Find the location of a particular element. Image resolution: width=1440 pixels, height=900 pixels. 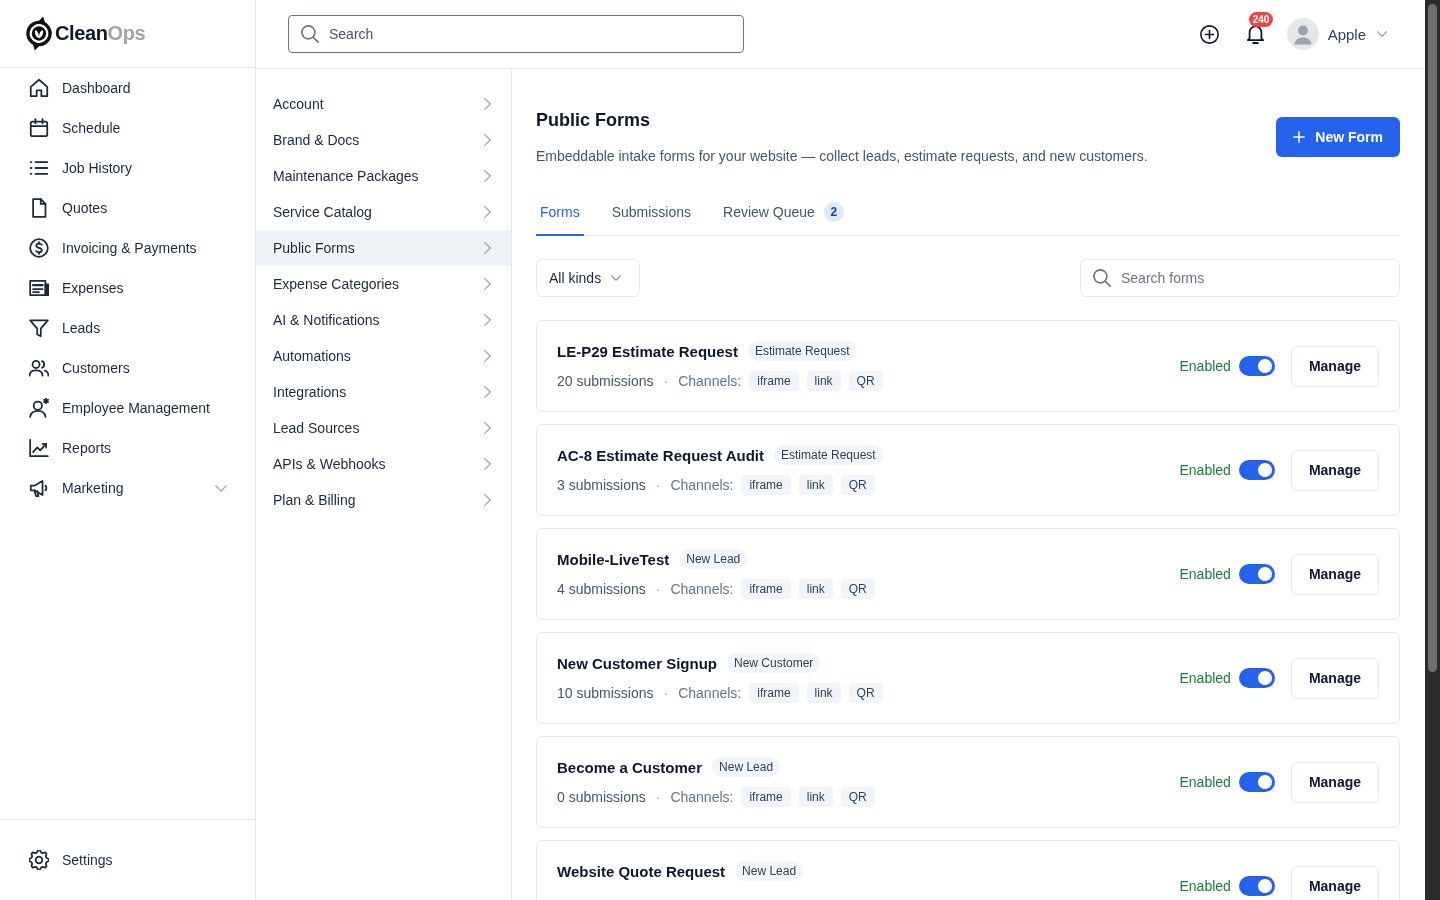

nav-item: Leads is located at coordinates (127, 328).